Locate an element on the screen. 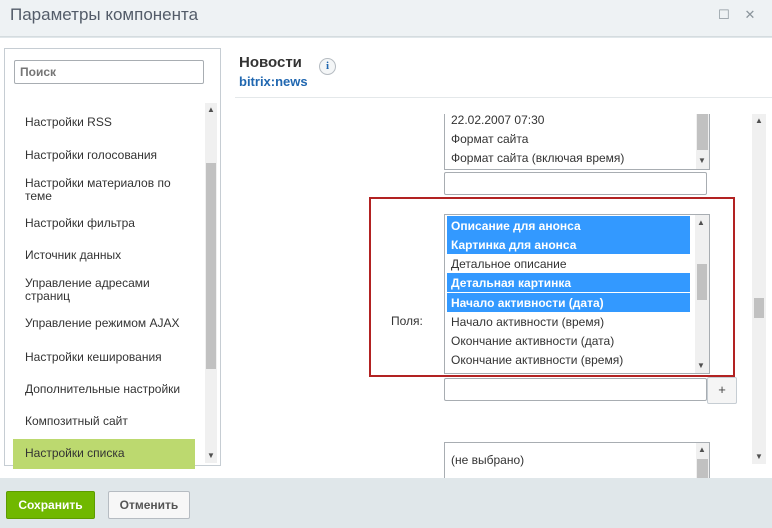  sidebar-item-additional: Дополнительные настройки is located at coordinates (104, 389).